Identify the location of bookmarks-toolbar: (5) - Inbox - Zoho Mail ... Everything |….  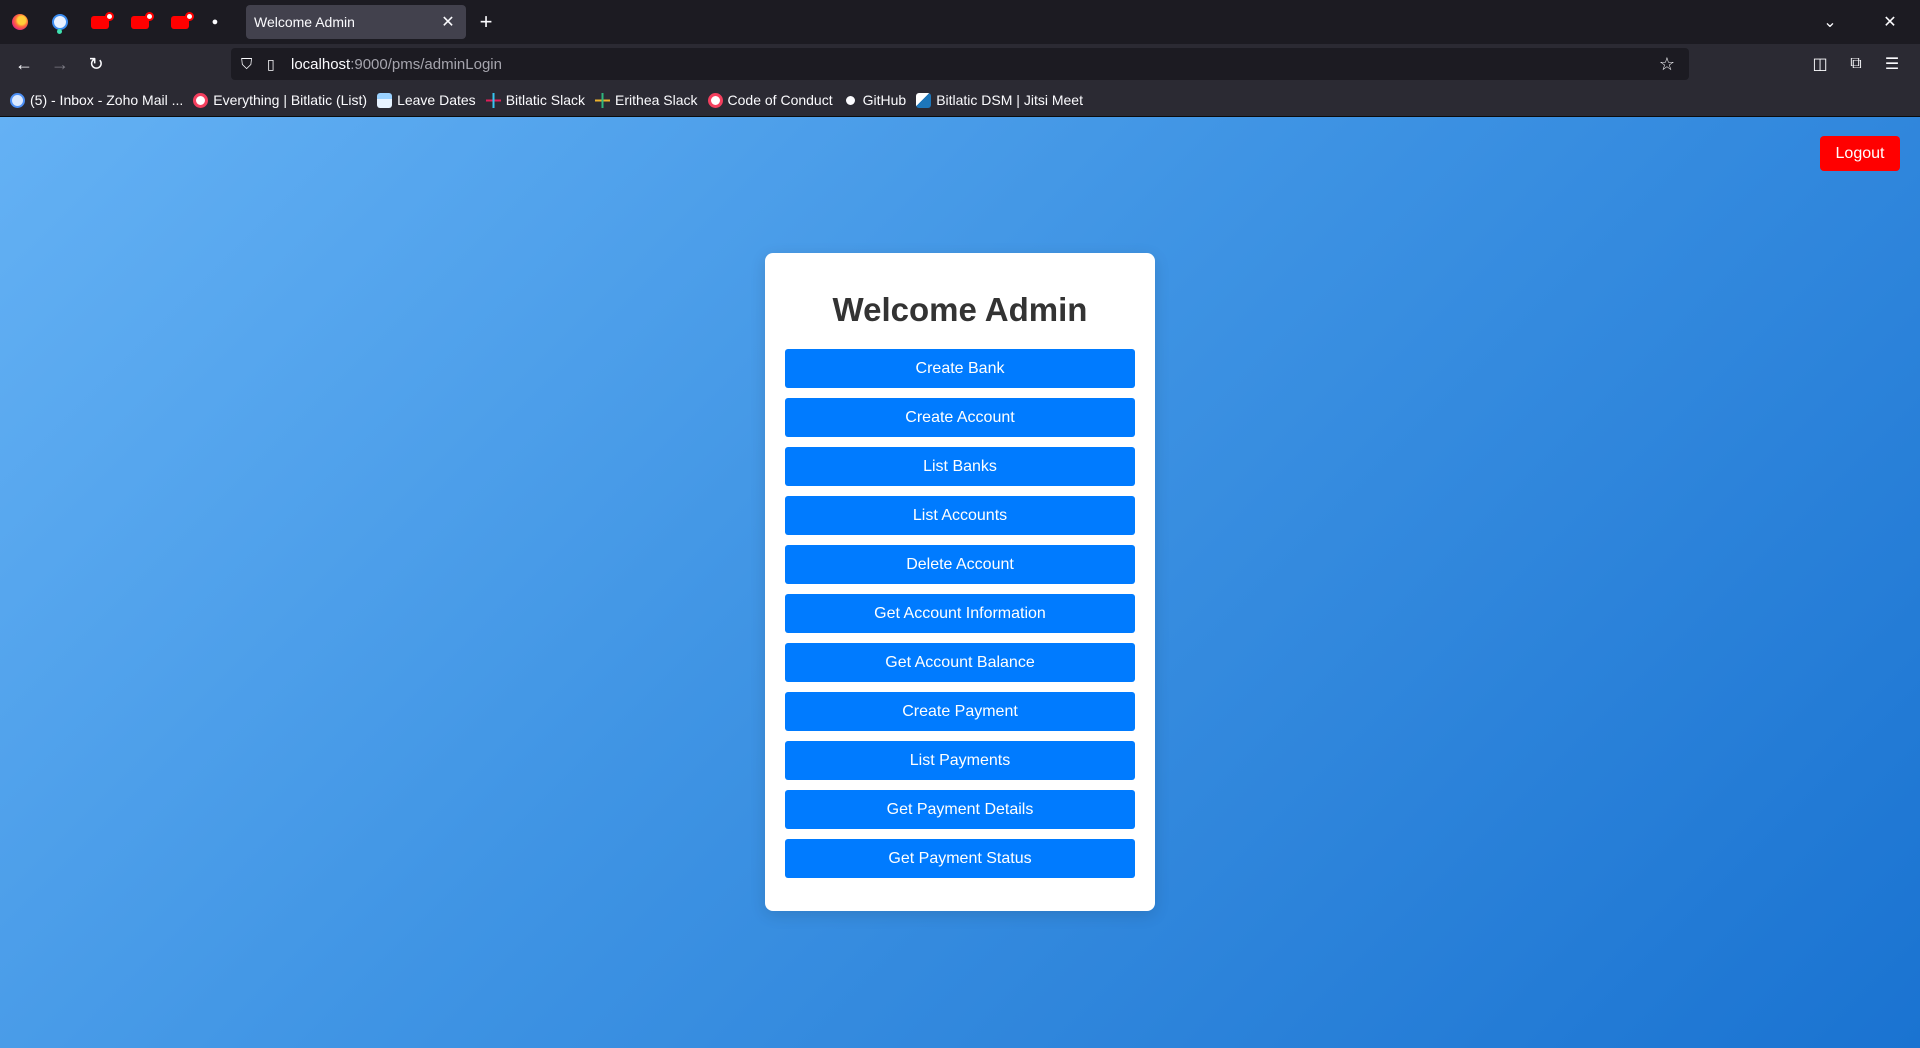
(960, 100).